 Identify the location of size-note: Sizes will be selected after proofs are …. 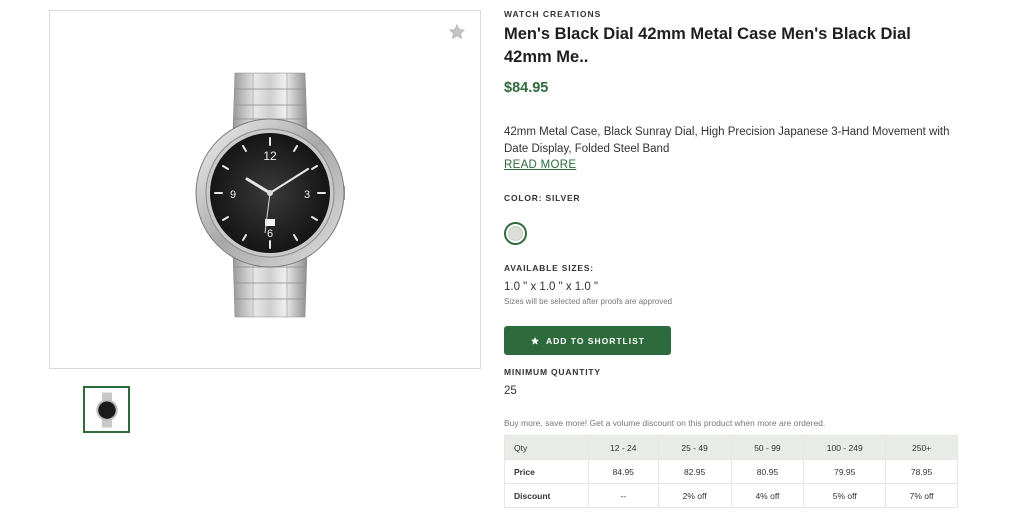
(588, 301).